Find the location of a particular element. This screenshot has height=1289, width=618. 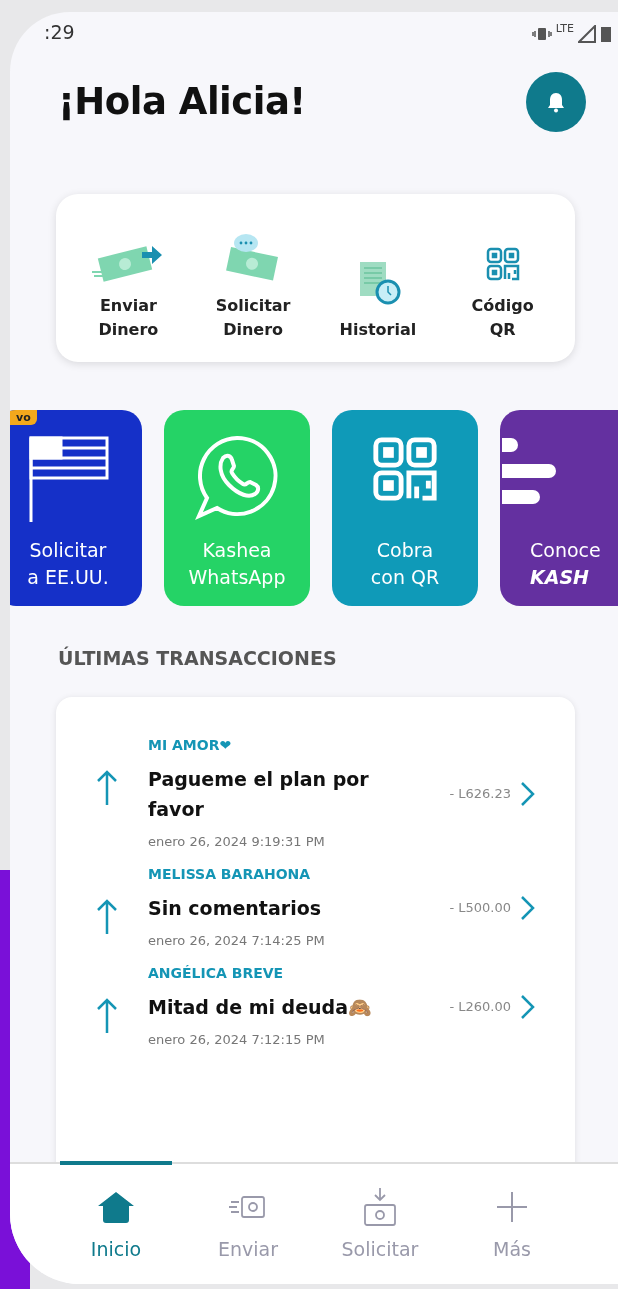

battery-icon is located at coordinates (606, 34).